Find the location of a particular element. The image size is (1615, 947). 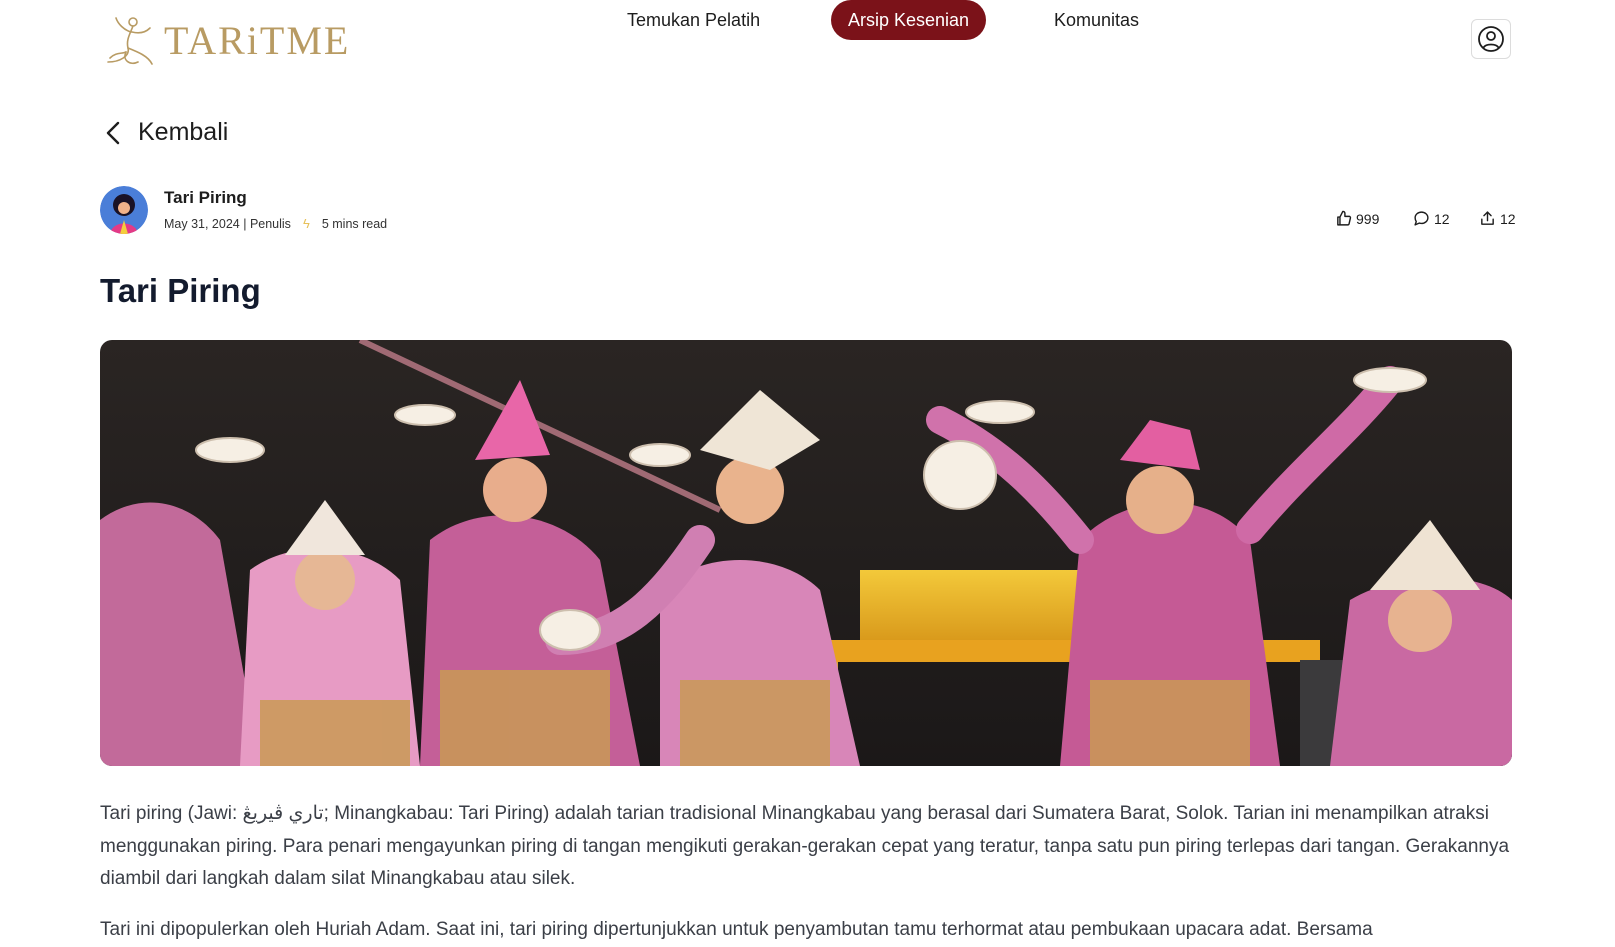

post-meta: May 31, 2024 | Penulis ϟ 5 mins read is located at coordinates (275, 223).